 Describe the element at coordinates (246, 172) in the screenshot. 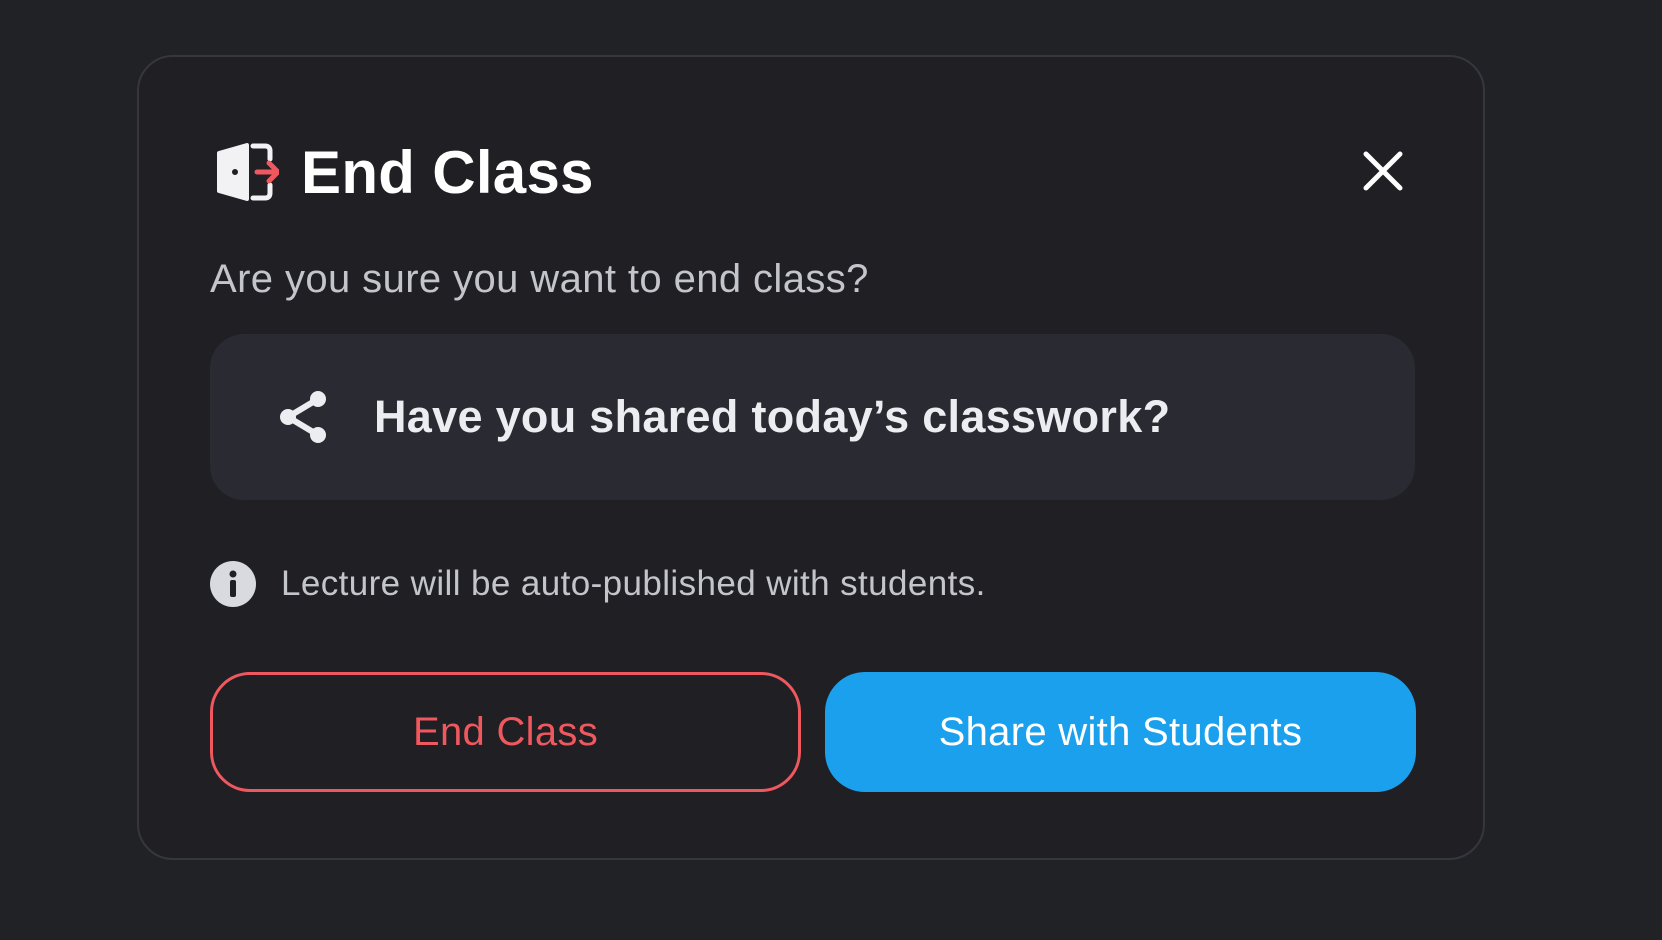

I see `door-exit-icon` at that location.